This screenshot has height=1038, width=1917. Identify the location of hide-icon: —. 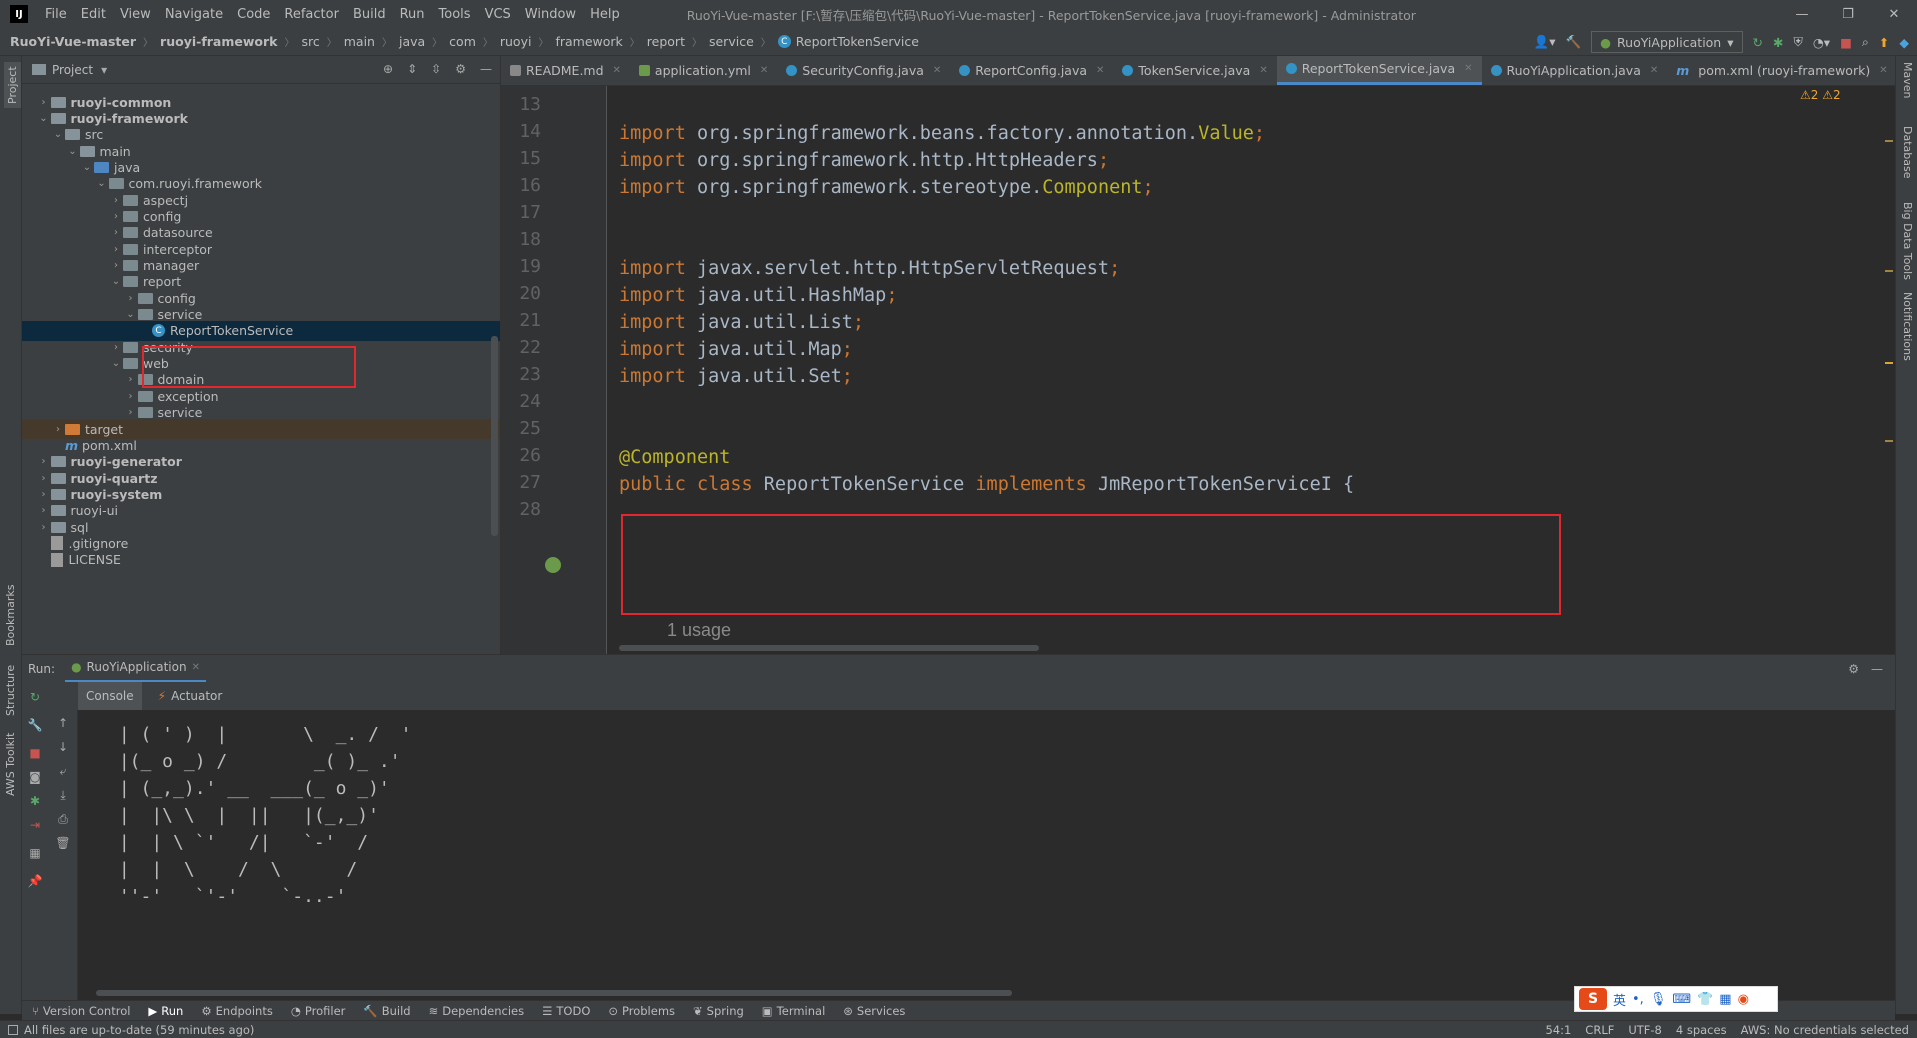
(1877, 669).